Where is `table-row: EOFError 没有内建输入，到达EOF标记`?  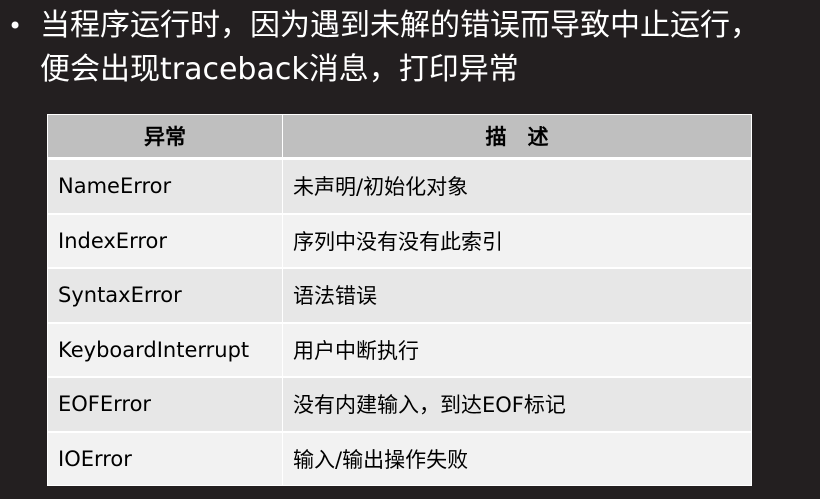 table-row: EOFError 没有内建输入，到达EOF标记 is located at coordinates (399, 404).